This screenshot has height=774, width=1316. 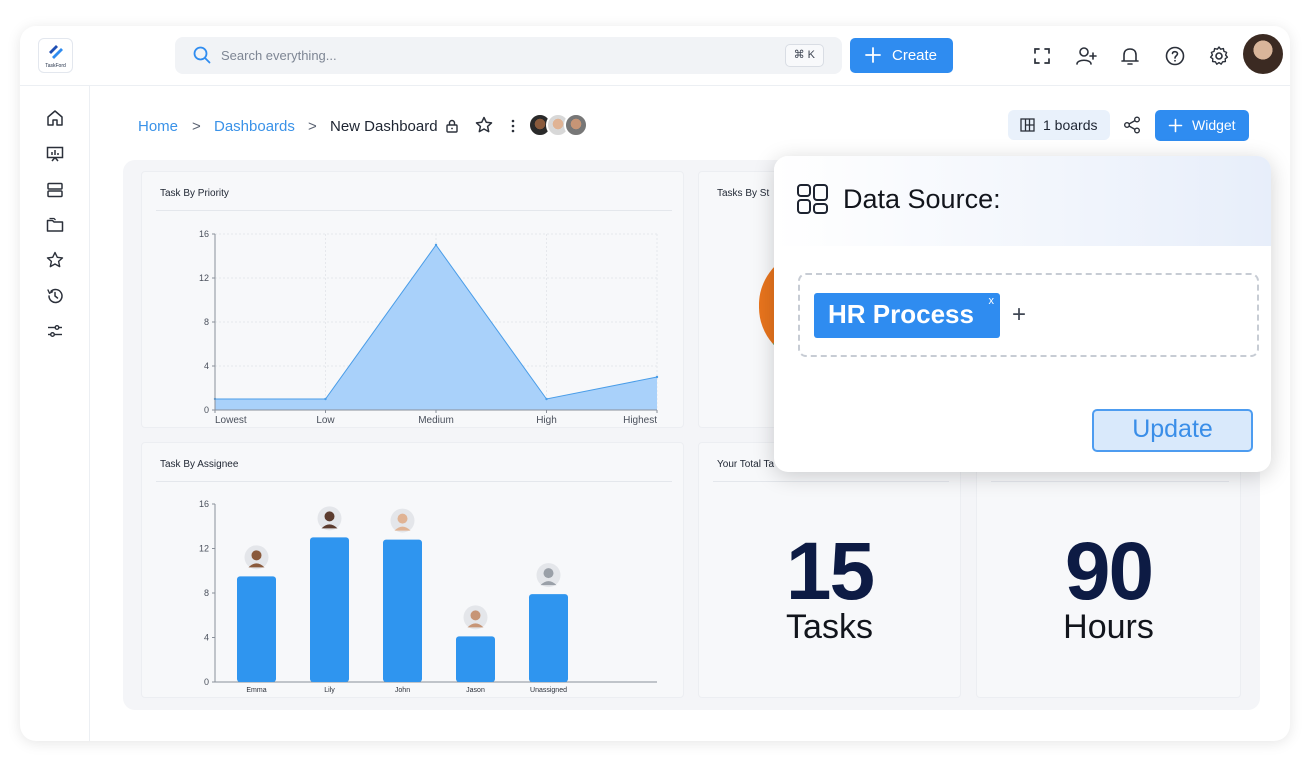 What do you see at coordinates (915, 55) in the screenshot?
I see `create-button-label: Create` at bounding box center [915, 55].